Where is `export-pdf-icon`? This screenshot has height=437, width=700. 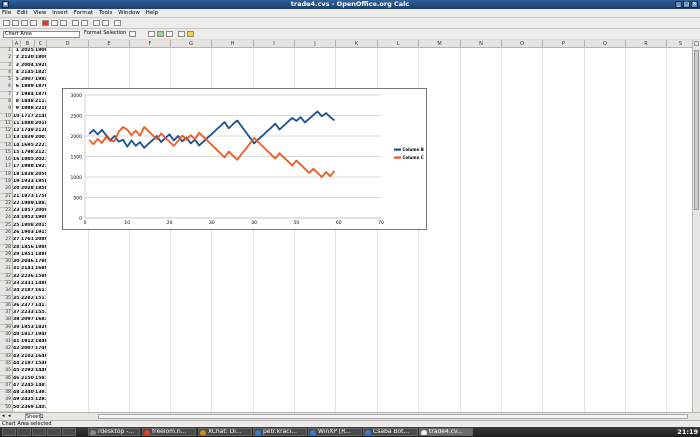 export-pdf-icon is located at coordinates (45, 23).